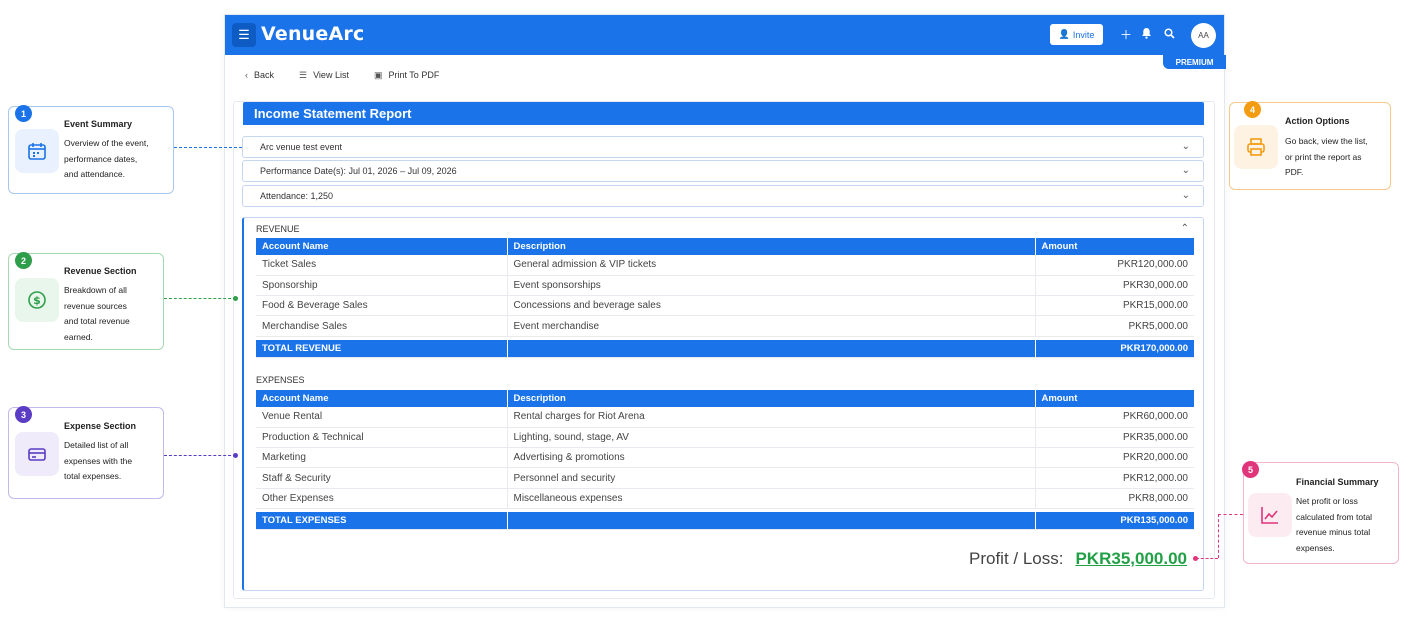  Describe the element at coordinates (1114, 521) in the screenshot. I see `total-amount: PKR135,000.00` at that location.